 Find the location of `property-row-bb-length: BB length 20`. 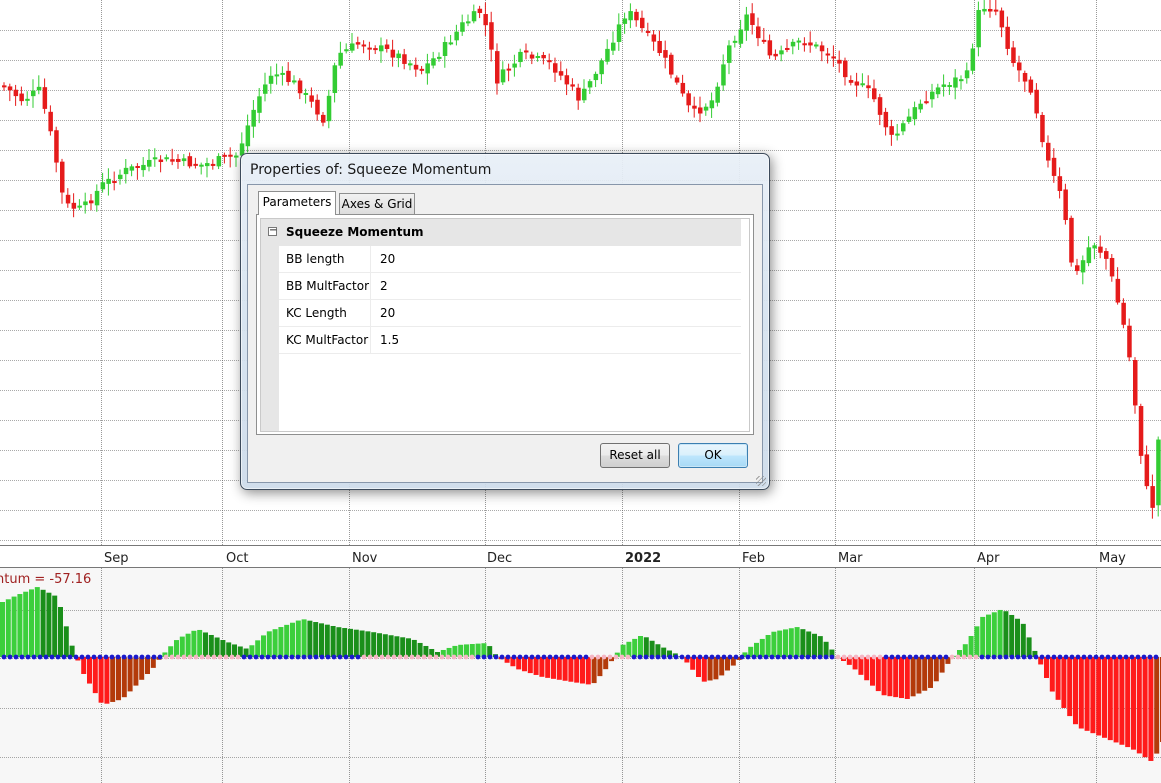

property-row-bb-length: BB length 20 is located at coordinates (501, 259).